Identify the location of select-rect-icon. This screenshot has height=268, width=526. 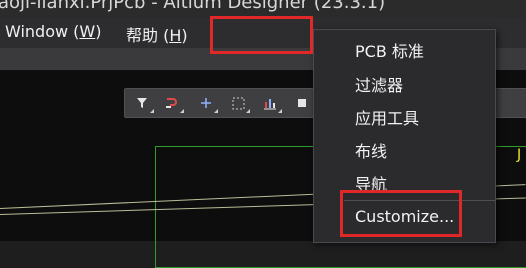
(239, 103).